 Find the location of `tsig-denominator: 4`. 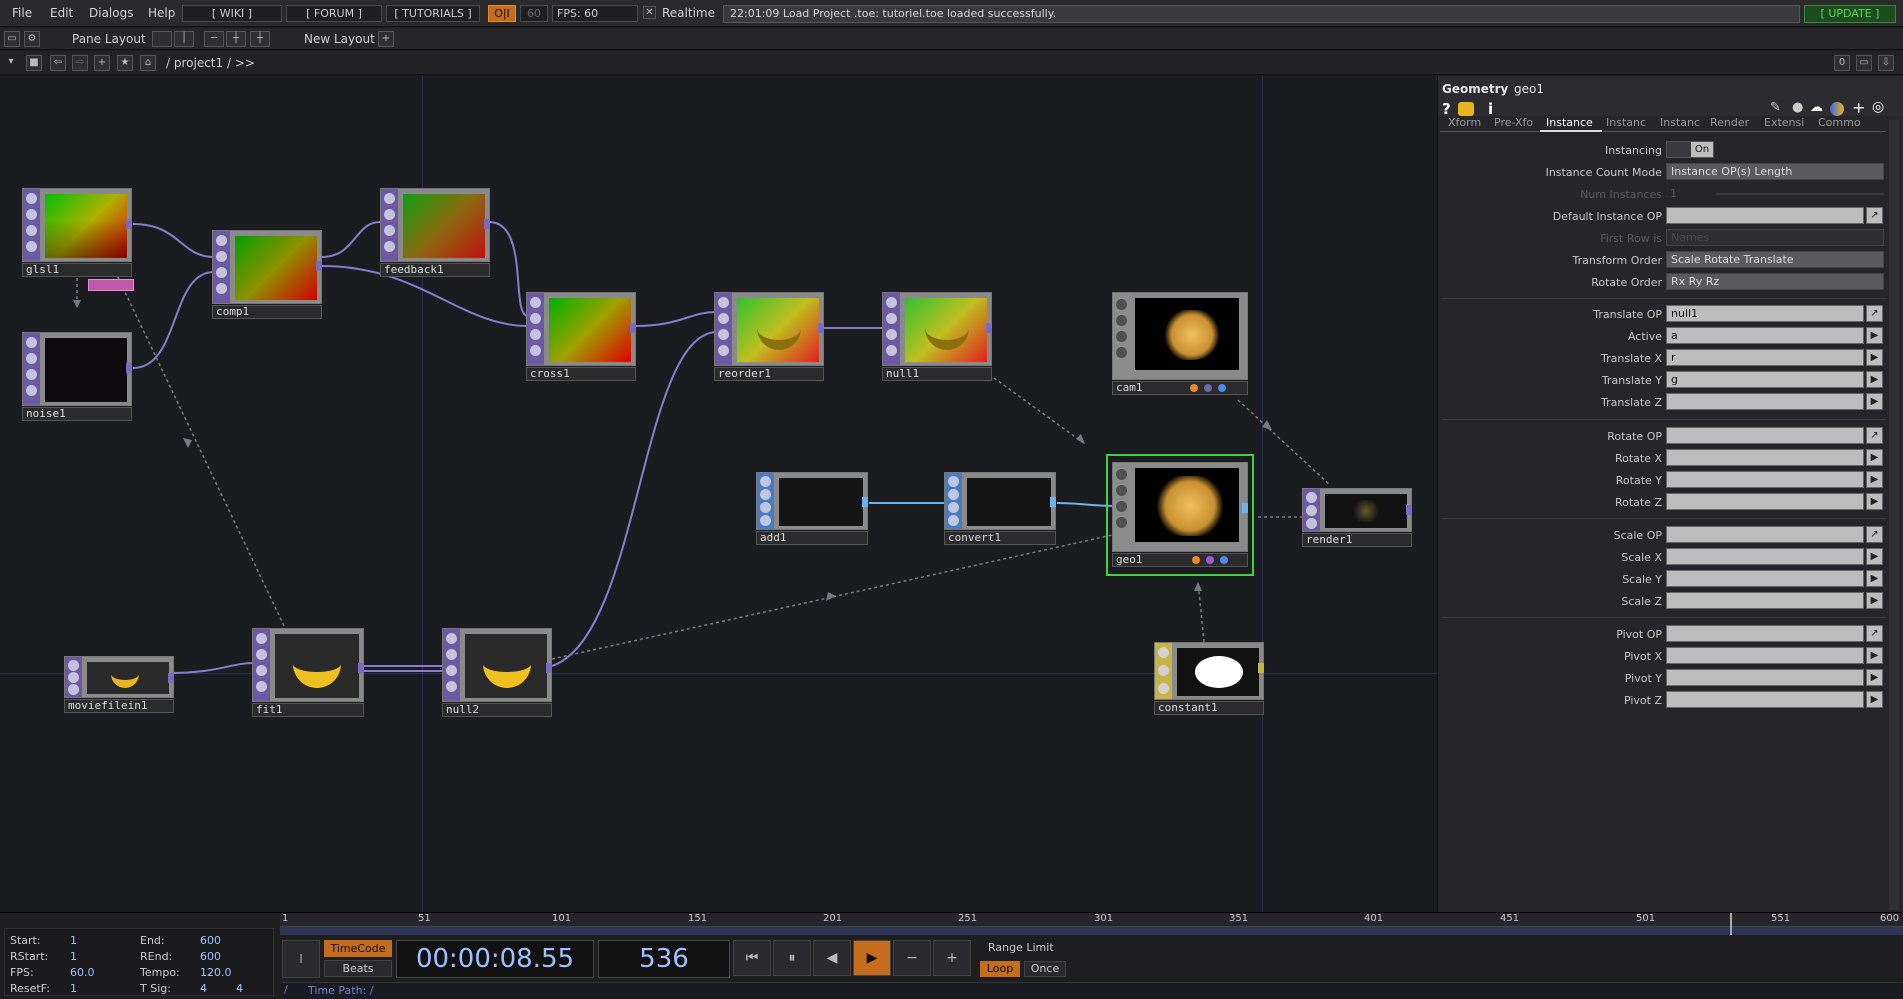

tsig-denominator: 4 is located at coordinates (239, 988).